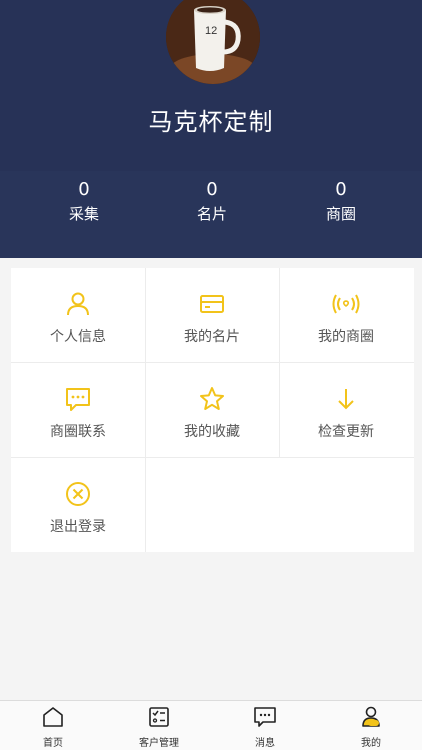  I want to click on menu-my-favorites: 我的收藏, so click(212, 410).